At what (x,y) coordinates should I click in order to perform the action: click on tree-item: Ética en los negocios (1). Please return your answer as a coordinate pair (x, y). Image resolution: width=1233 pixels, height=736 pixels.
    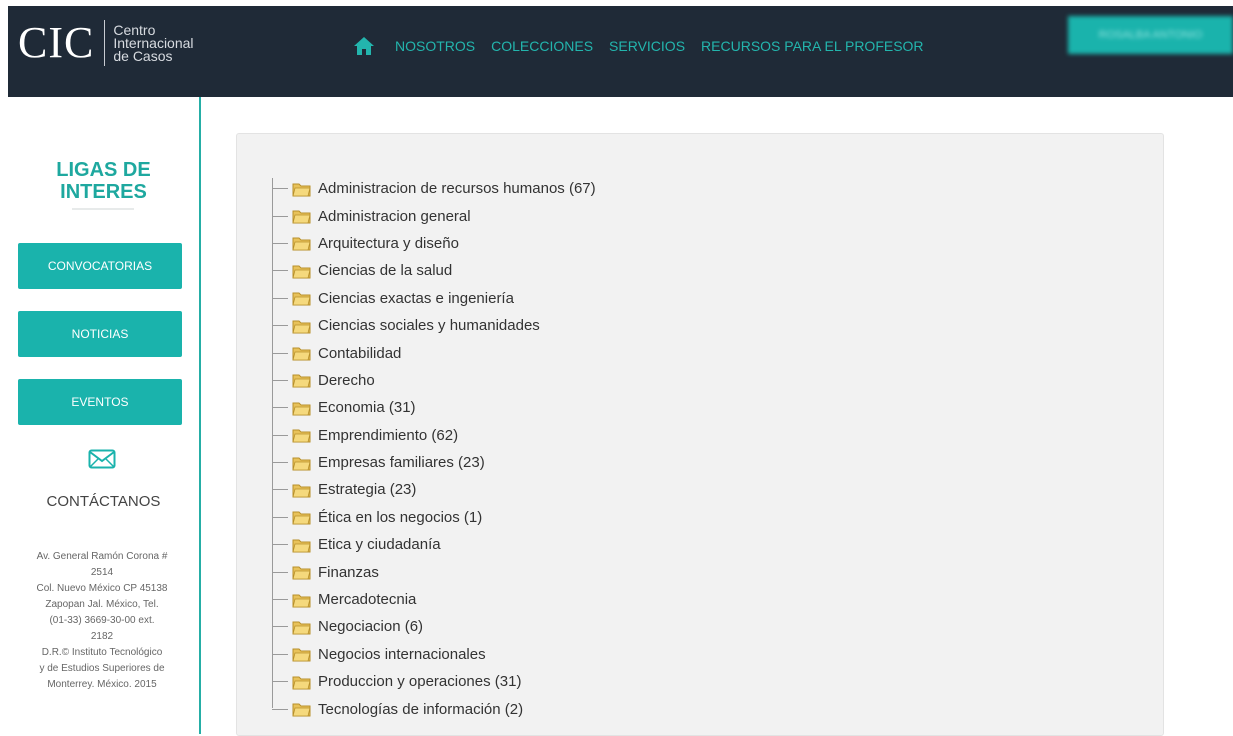
    Looking at the image, I should click on (434, 517).